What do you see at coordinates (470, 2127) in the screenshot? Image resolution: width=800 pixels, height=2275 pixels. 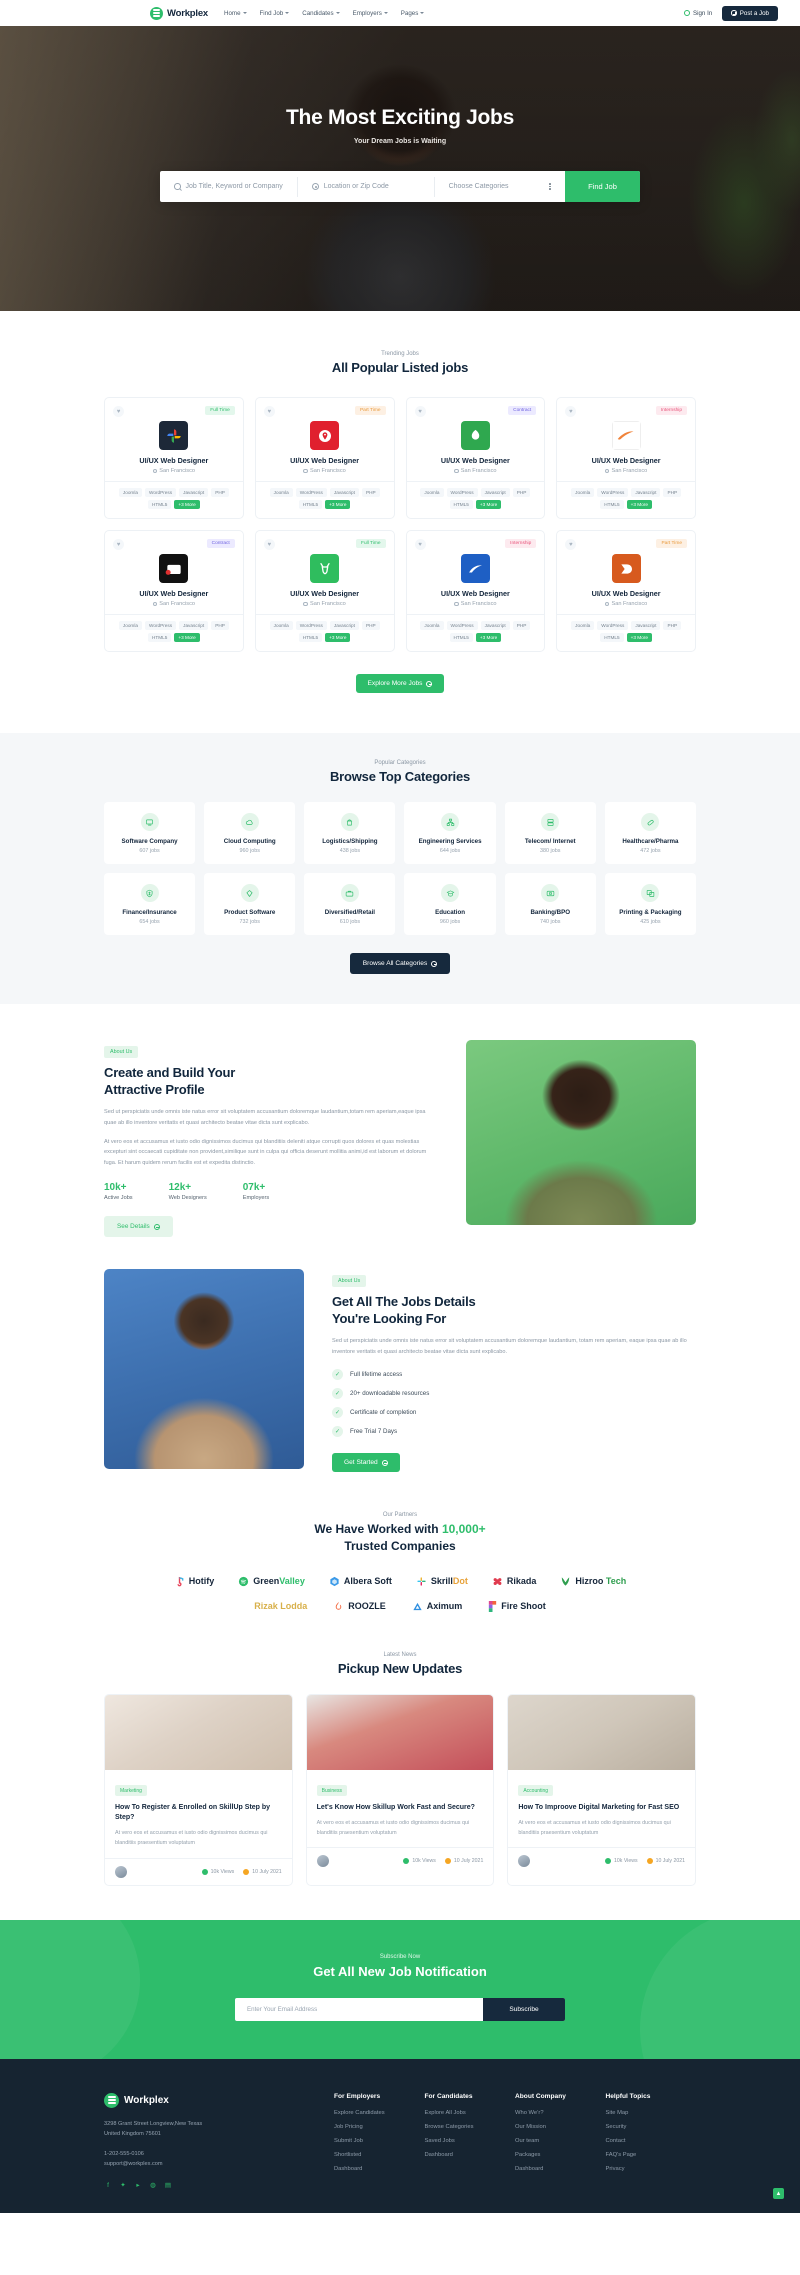 I see `footer-link: Browse Categories` at bounding box center [470, 2127].